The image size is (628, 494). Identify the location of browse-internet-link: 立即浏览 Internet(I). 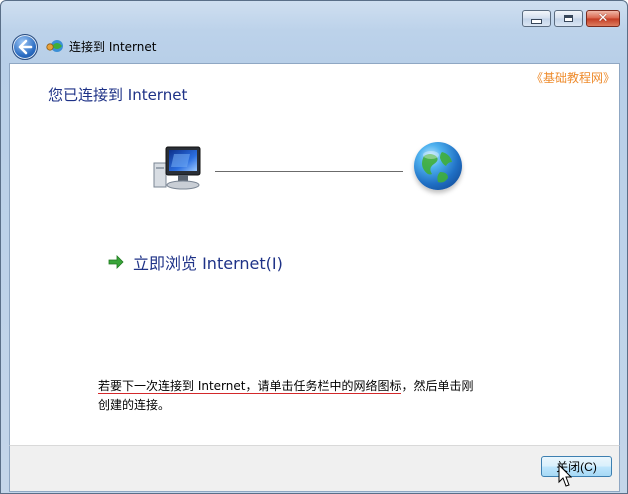
(195, 262).